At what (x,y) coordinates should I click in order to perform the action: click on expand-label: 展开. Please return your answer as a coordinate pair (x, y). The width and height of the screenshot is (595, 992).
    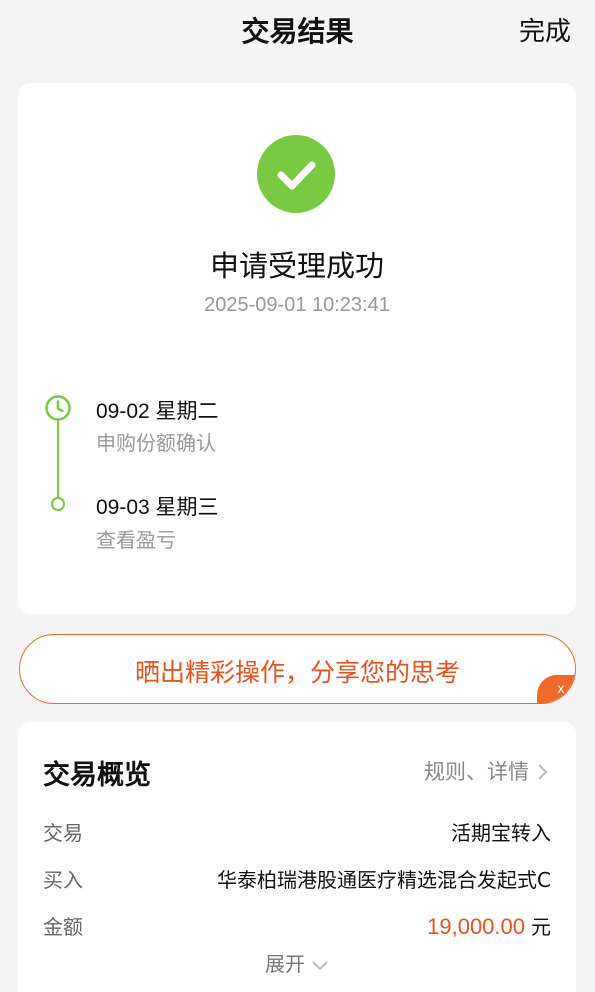
    Looking at the image, I should click on (285, 964).